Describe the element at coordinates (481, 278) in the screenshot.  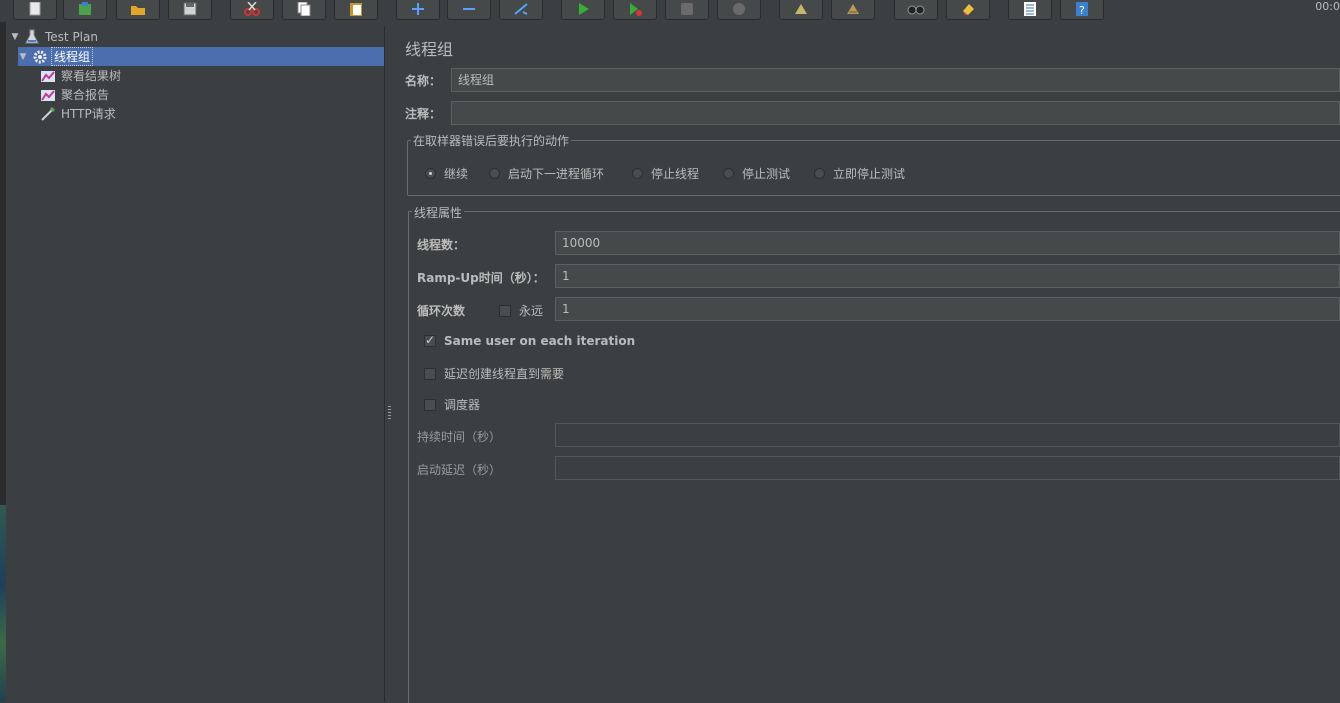
I see `rampup-label: Ramp-Up时间（秒）：` at that location.